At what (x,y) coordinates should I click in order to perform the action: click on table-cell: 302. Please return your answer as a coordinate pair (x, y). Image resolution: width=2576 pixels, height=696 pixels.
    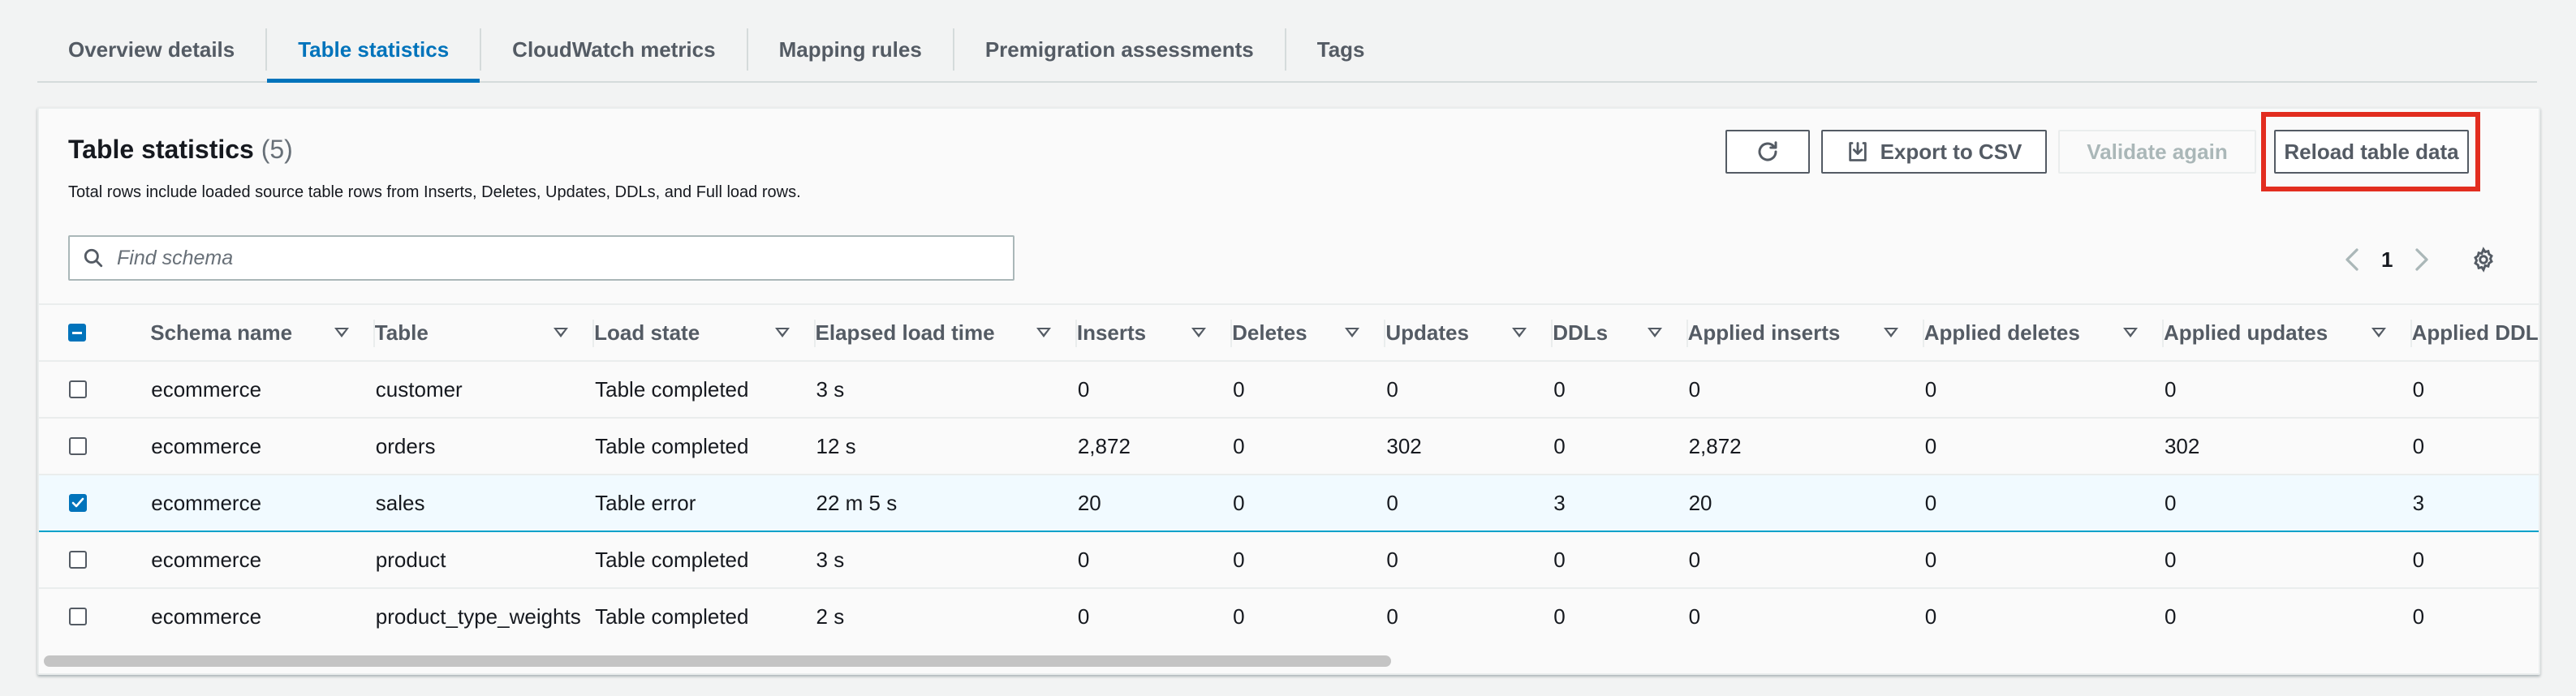
    Looking at the image, I should click on (1469, 446).